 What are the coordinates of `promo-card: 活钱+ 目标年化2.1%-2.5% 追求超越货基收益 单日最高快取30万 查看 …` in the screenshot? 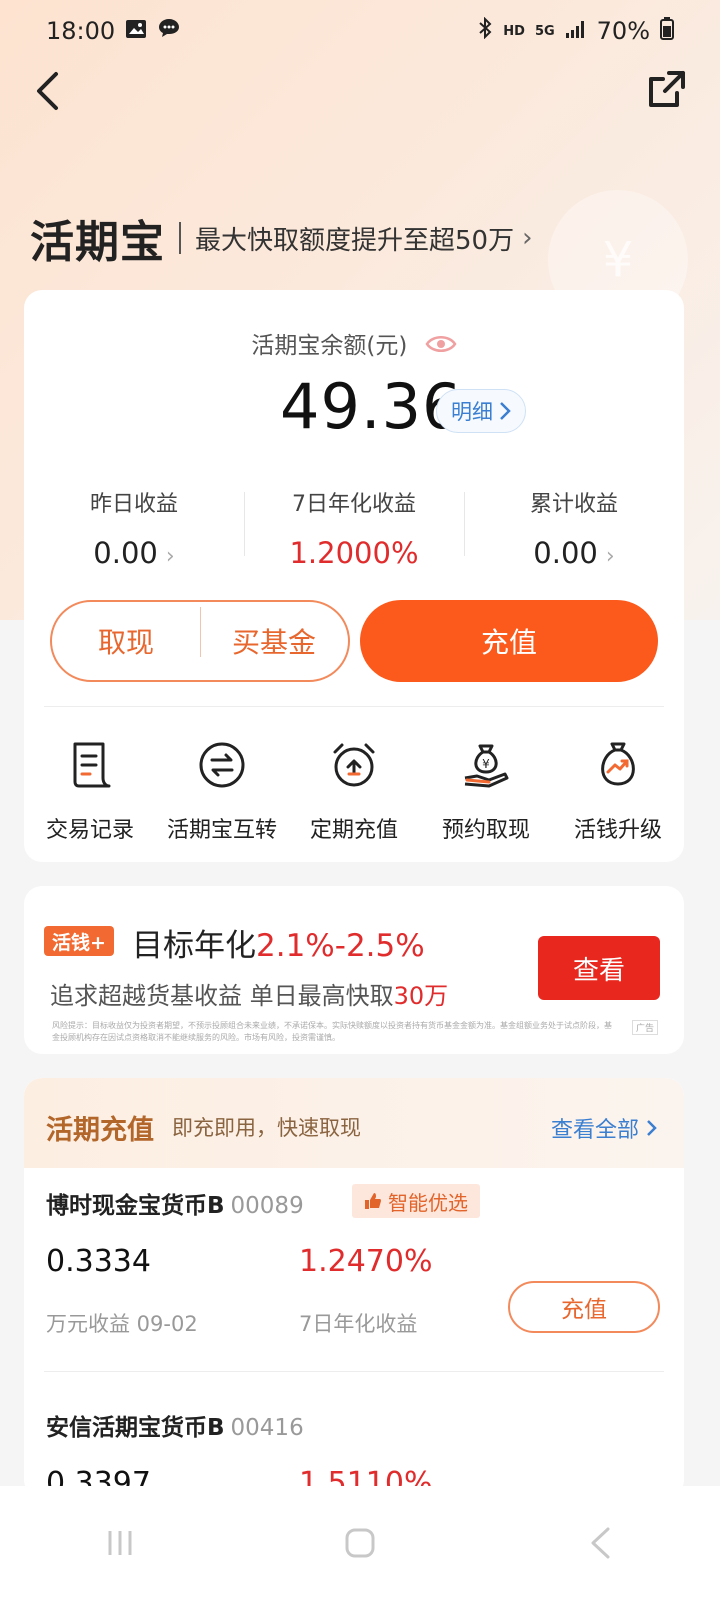 It's located at (354, 970).